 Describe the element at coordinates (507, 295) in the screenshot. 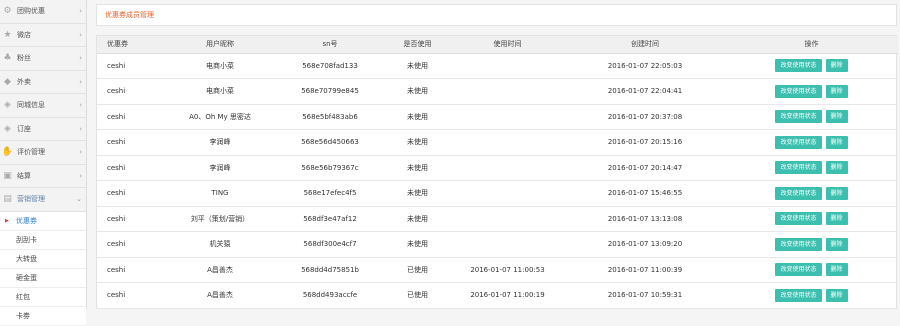

I see `used-time-cell: 2016-01-07 11:00:19` at that location.